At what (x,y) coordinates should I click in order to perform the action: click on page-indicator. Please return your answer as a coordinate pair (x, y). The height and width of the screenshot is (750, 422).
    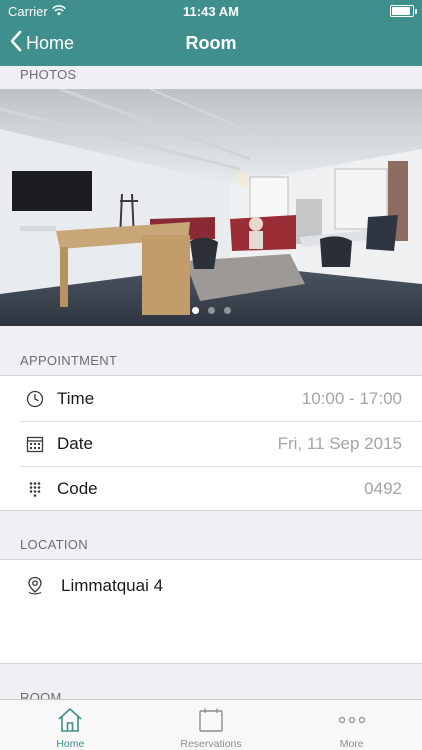
    Looking at the image, I should click on (211, 310).